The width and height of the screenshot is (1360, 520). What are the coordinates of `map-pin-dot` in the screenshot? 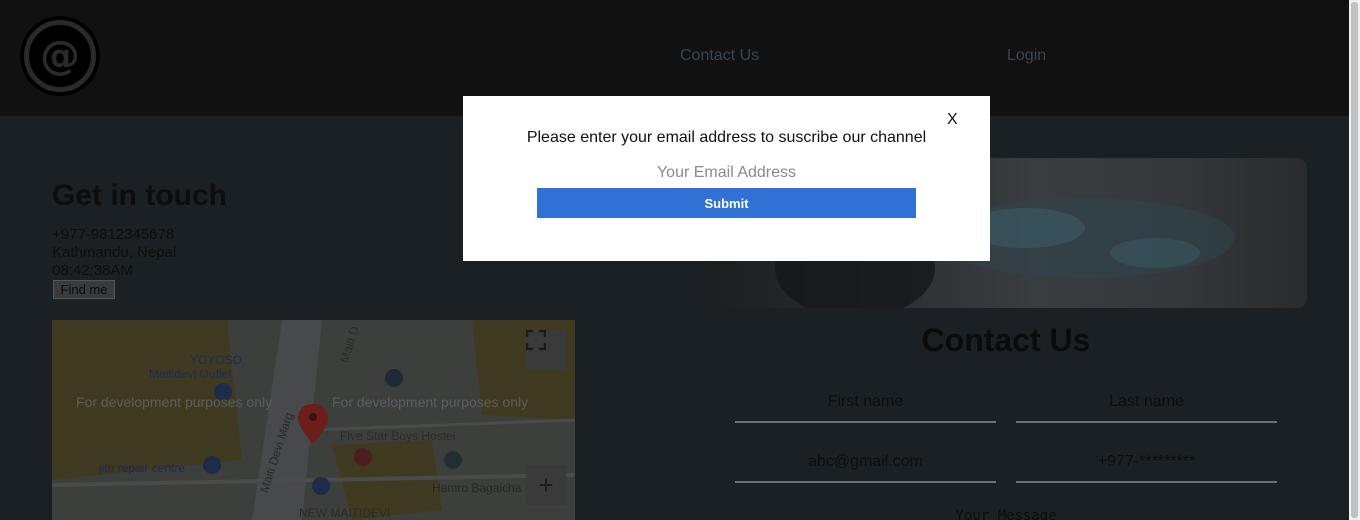 It's located at (313, 417).